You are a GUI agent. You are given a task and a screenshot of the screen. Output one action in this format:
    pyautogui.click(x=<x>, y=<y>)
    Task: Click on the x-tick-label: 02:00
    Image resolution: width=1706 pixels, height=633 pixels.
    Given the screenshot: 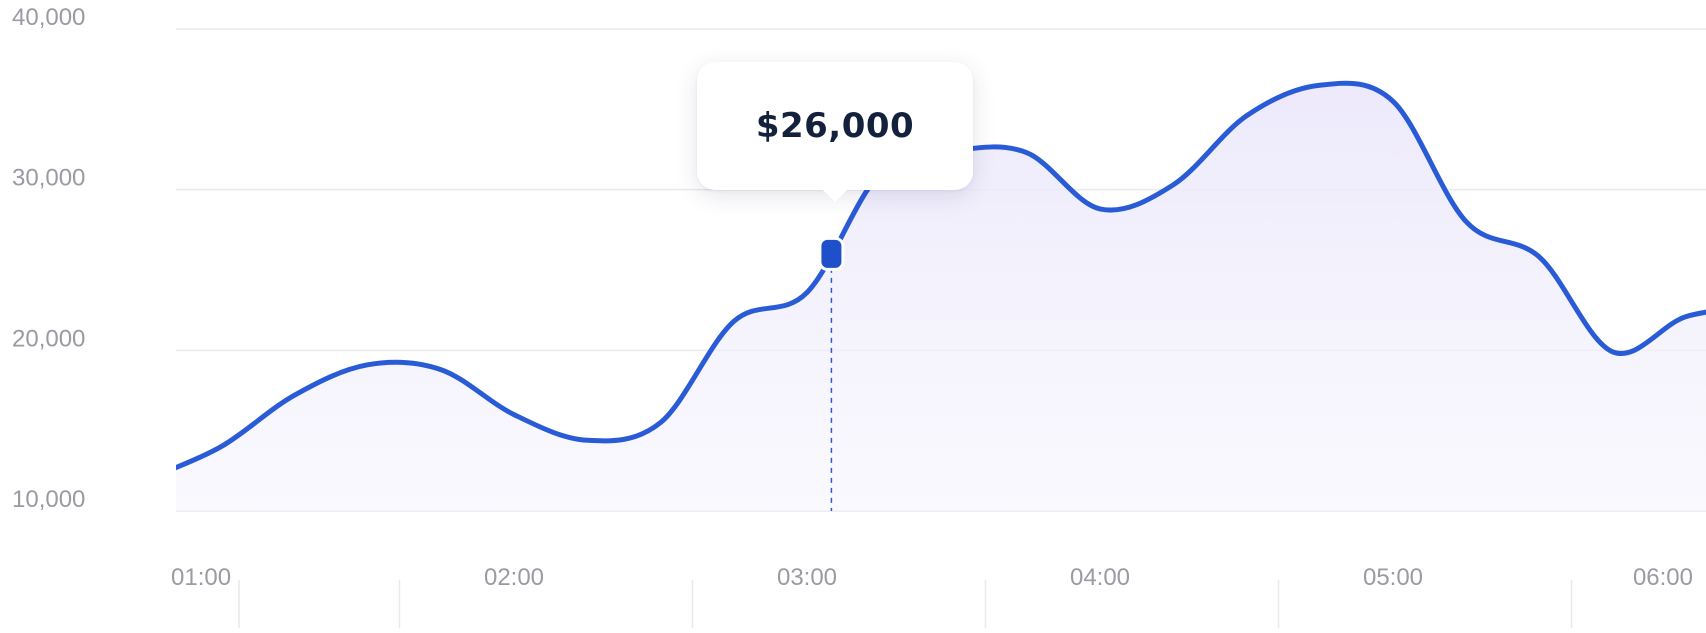 What is the action you would take?
    pyautogui.click(x=514, y=577)
    